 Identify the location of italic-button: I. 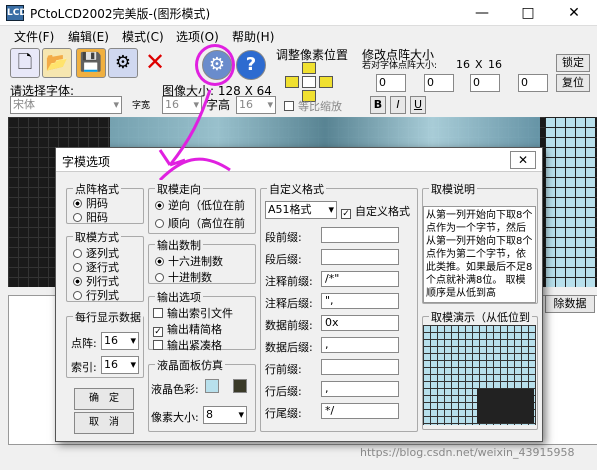
(398, 105).